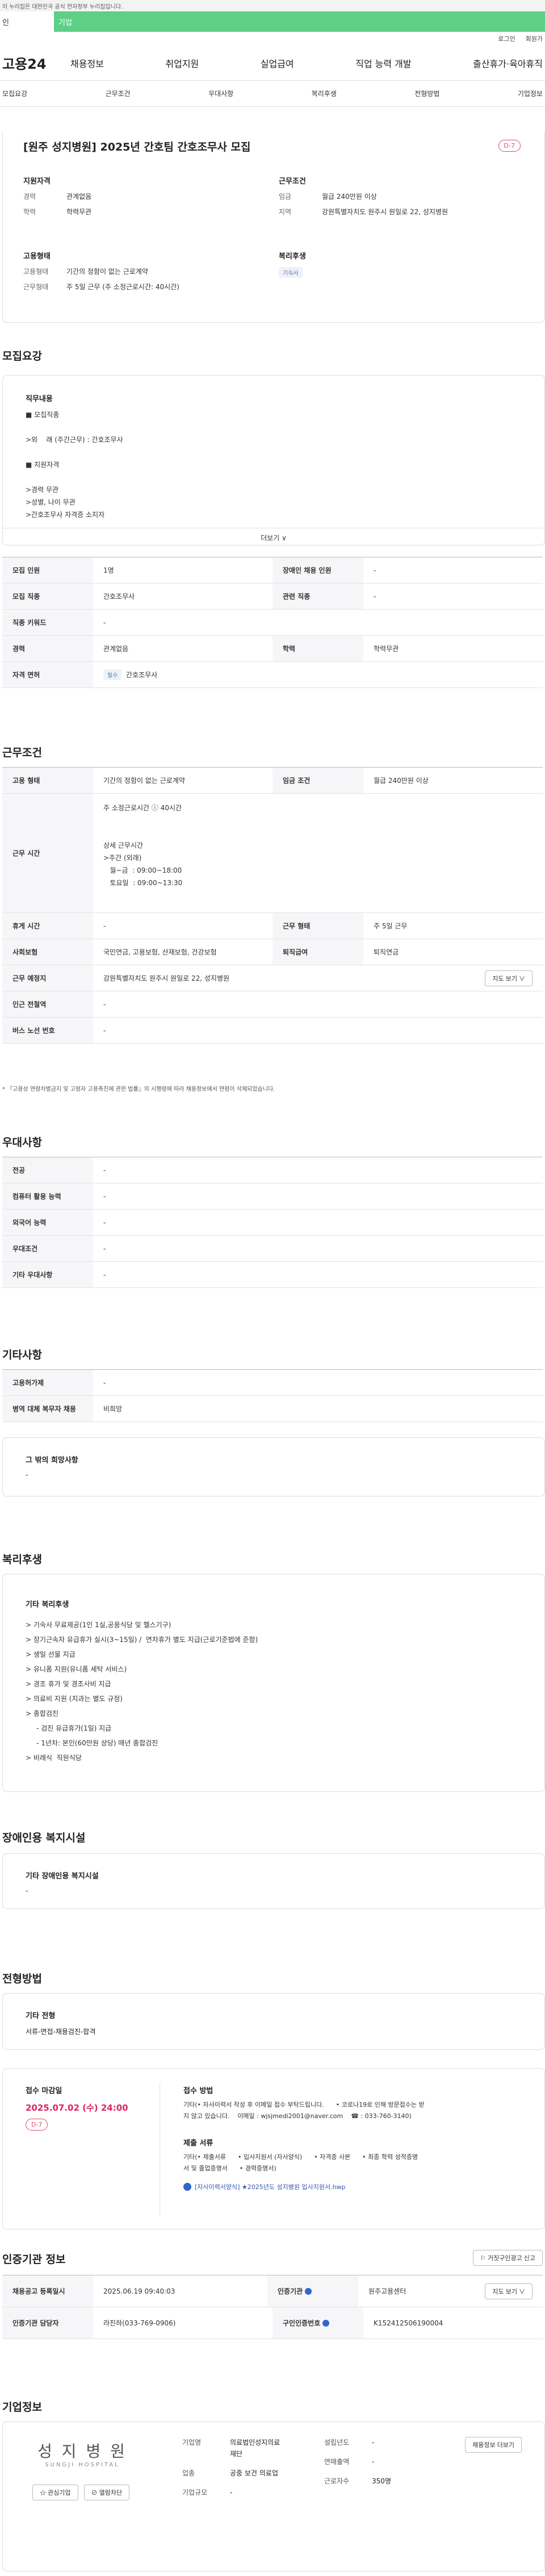  What do you see at coordinates (272, 1004) in the screenshot?
I see `table-row: 인근 전철역 -` at bounding box center [272, 1004].